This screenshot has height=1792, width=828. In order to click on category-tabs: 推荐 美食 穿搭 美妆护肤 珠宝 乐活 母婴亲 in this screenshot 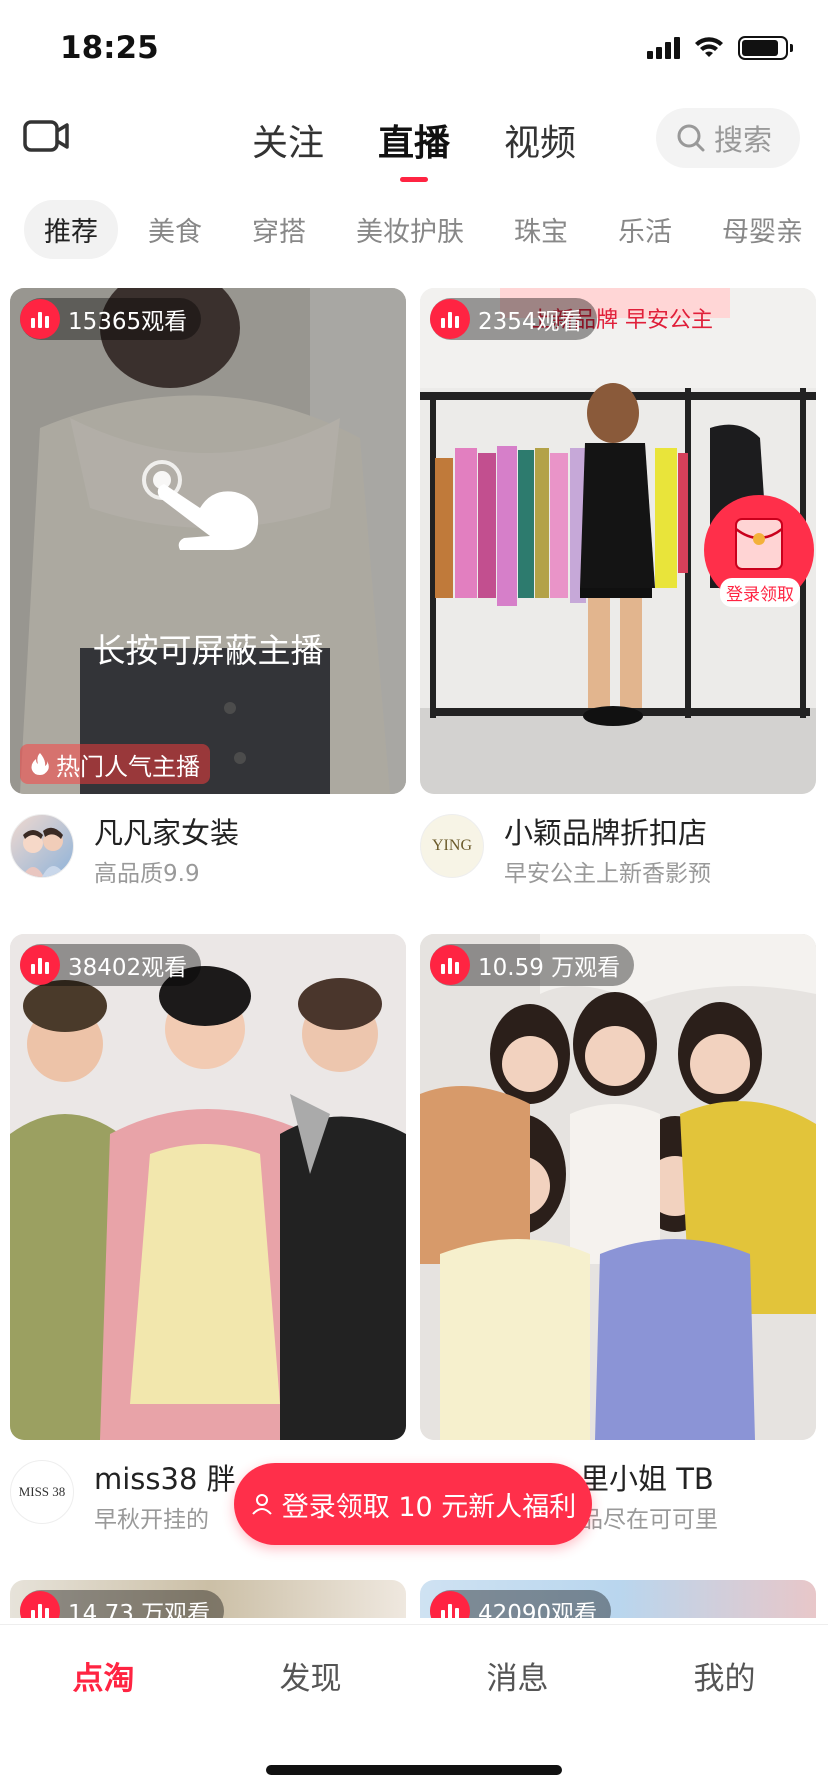, I will do `click(426, 229)`.